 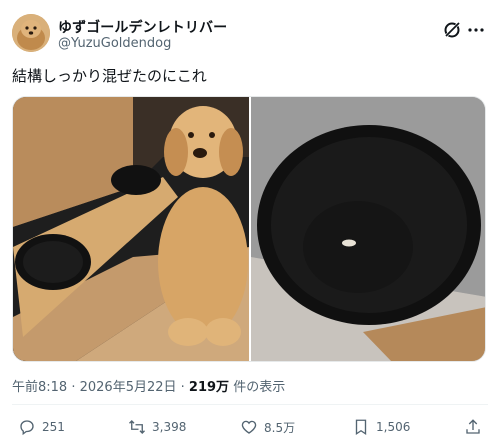 I want to click on repost-count: 3,398, so click(x=169, y=427).